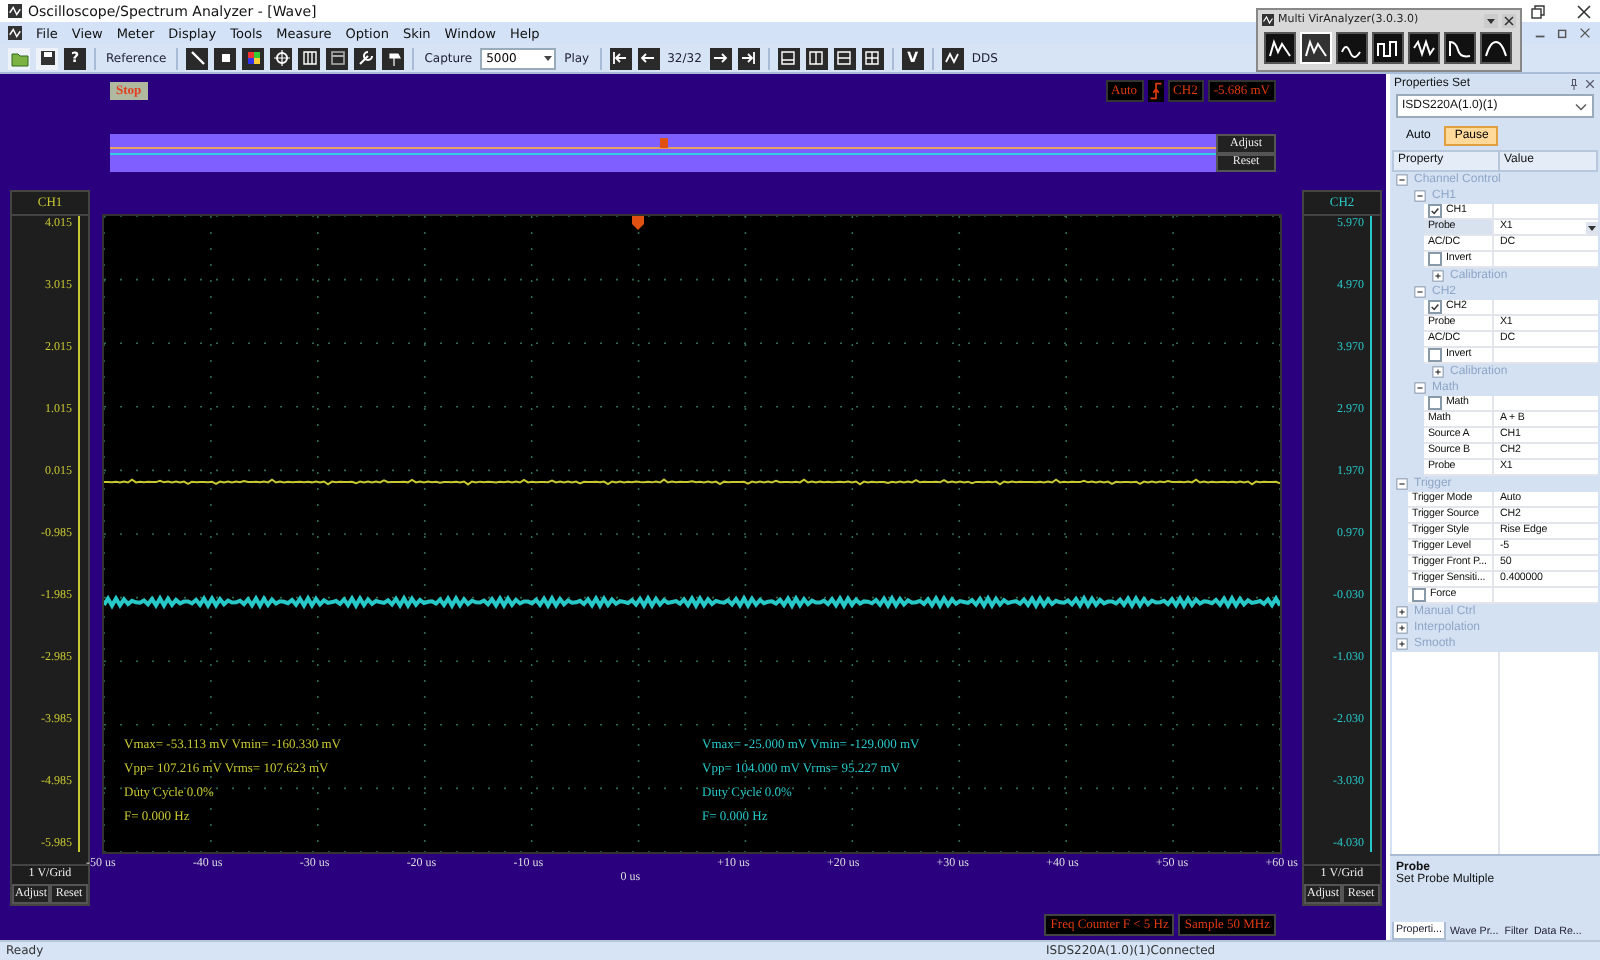 The image size is (1600, 960). Describe the element at coordinates (225, 58) in the screenshot. I see `stop-icon` at that location.